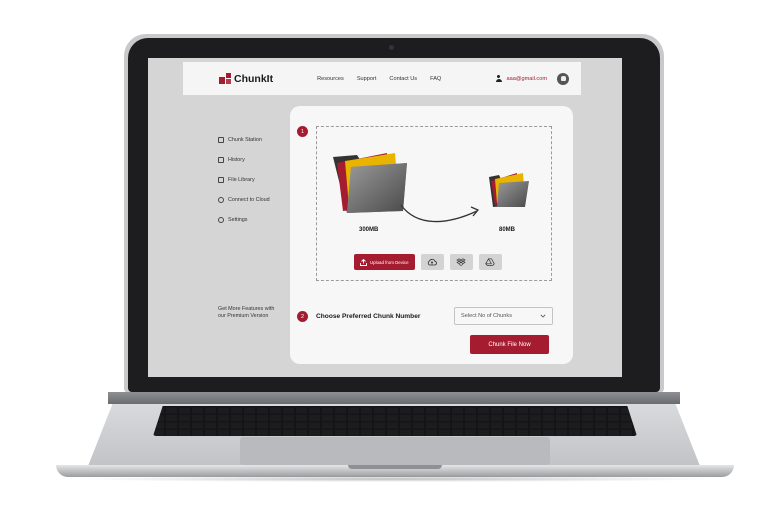  I want to click on nav-links: Resources Support Contact Us FAQ, so click(379, 79).